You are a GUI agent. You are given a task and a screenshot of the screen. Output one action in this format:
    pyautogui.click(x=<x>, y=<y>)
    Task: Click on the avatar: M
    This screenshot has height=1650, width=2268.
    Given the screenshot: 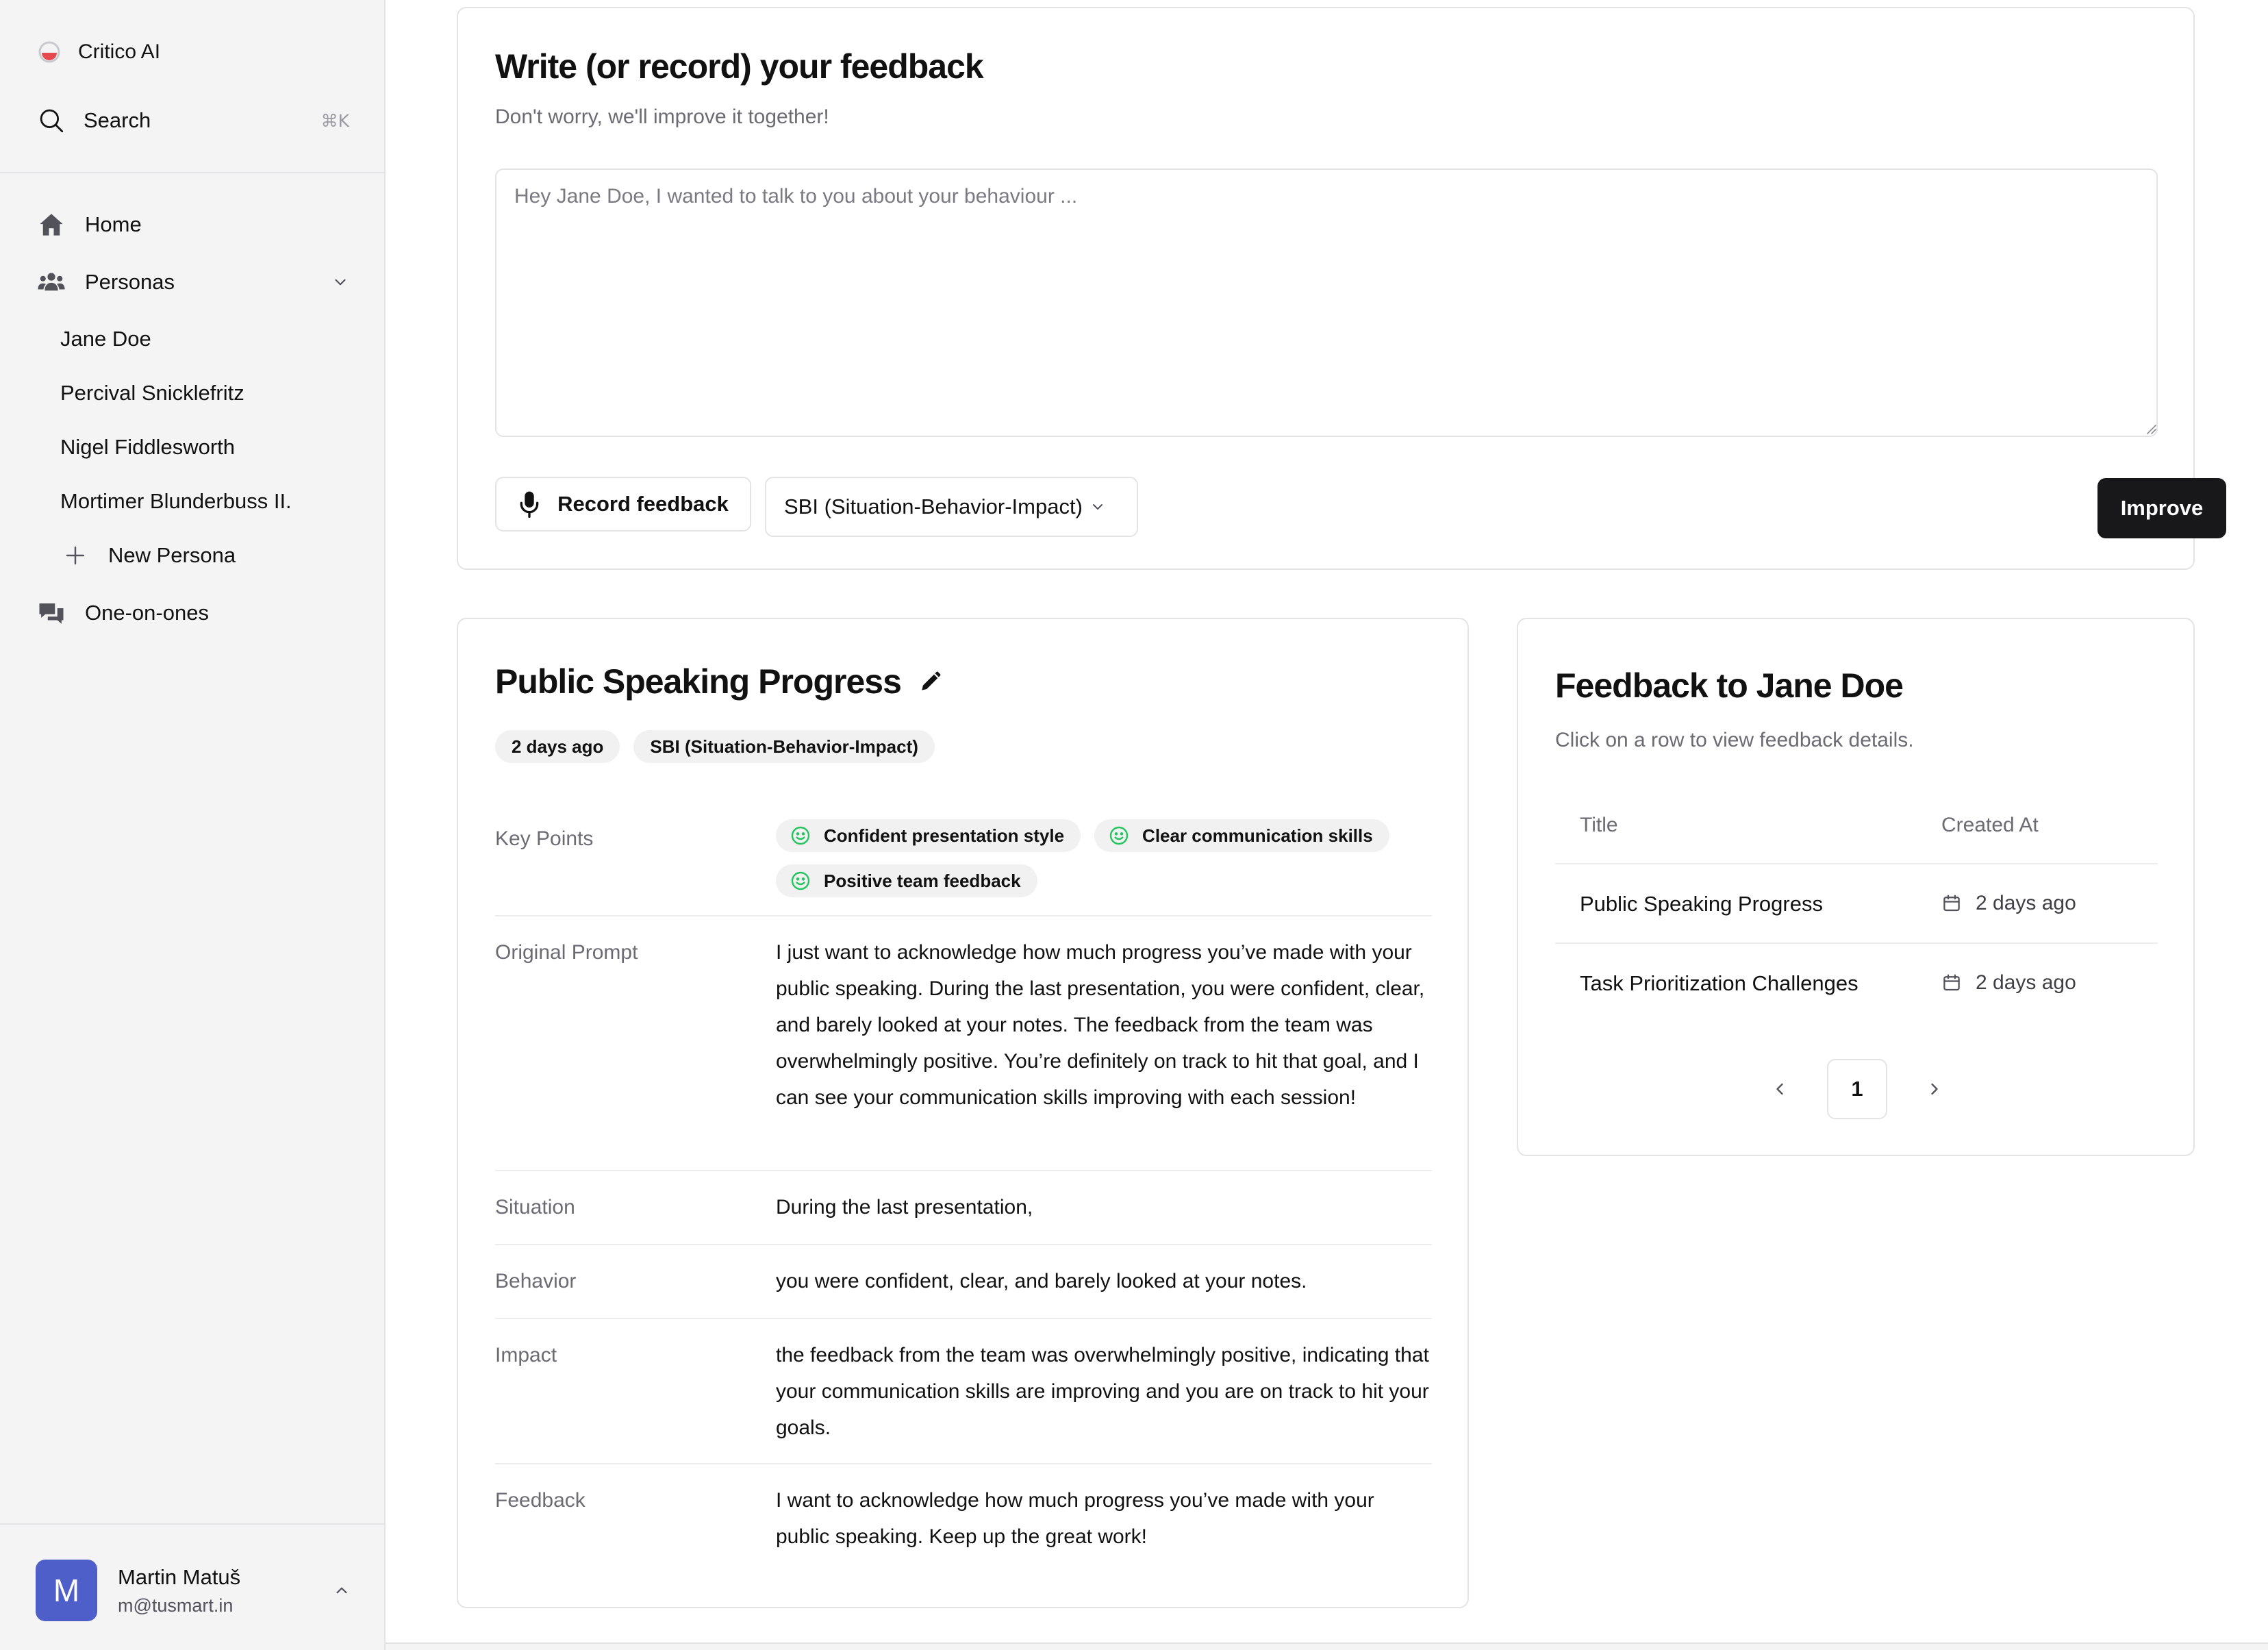 What is the action you would take?
    pyautogui.click(x=66, y=1590)
    